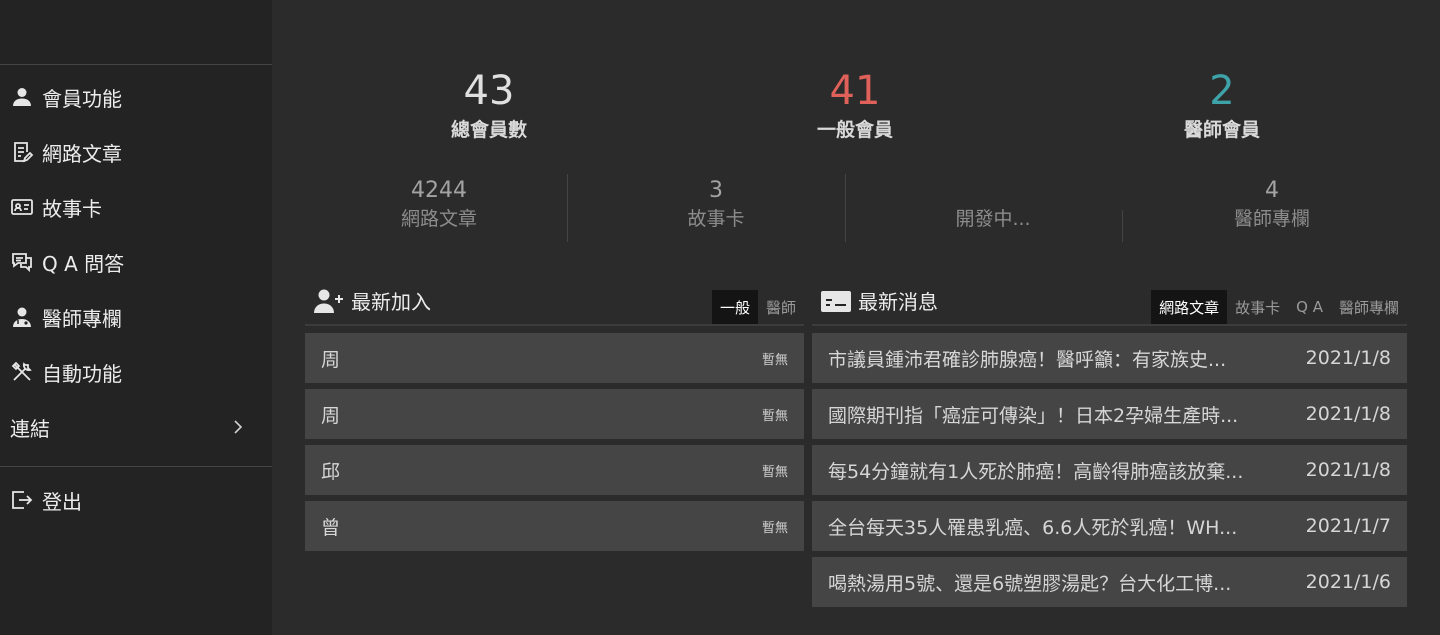 Image resolution: width=1440 pixels, height=635 pixels. I want to click on latest-members-title: 最新加入, so click(372, 300).